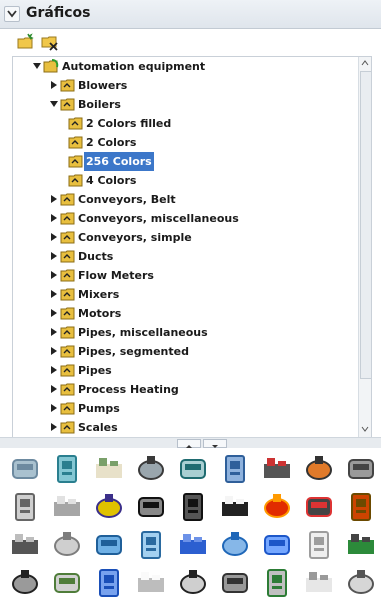 Image resolution: width=381 pixels, height=601 pixels. What do you see at coordinates (235, 507) in the screenshot?
I see `furnace-window-icon` at bounding box center [235, 507].